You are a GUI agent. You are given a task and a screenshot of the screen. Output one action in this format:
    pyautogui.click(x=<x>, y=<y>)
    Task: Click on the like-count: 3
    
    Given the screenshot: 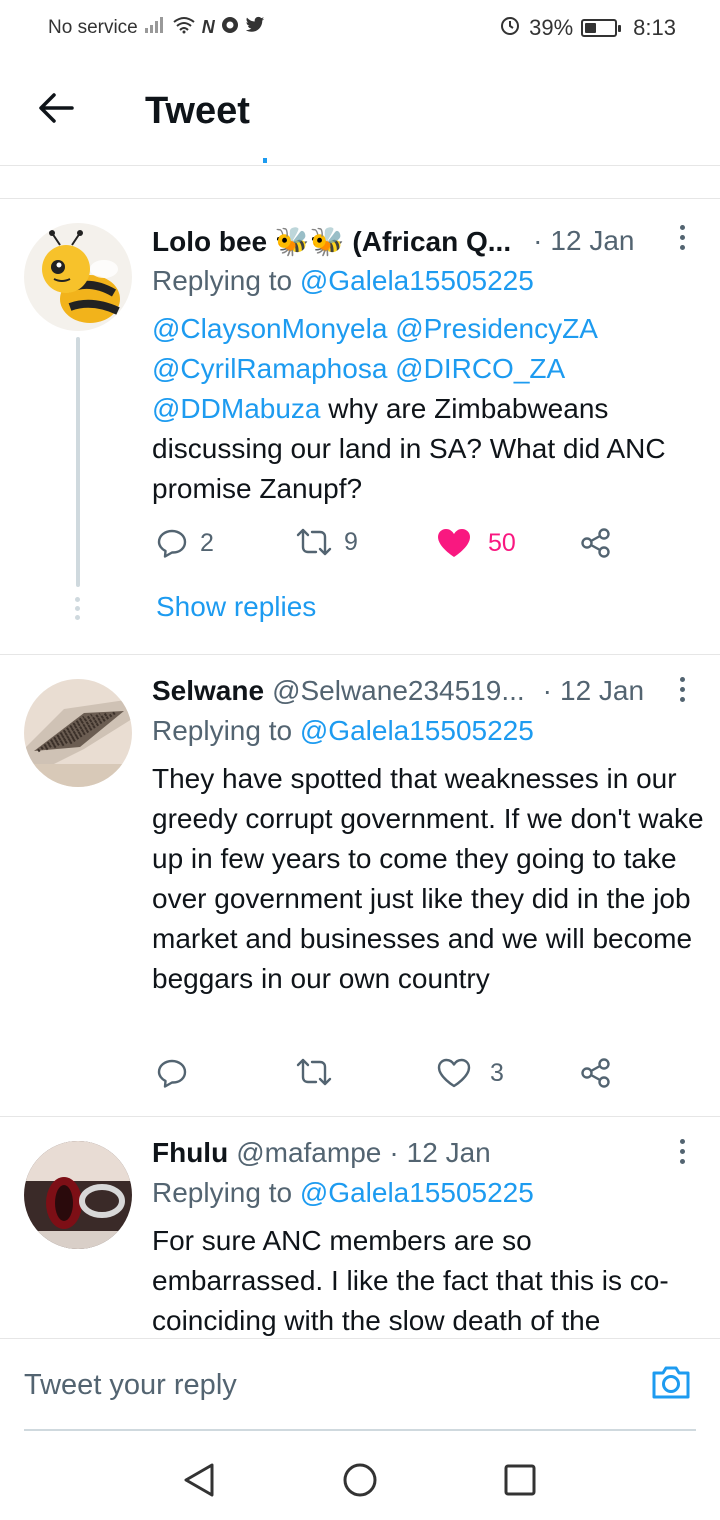 What is the action you would take?
    pyautogui.click(x=497, y=1072)
    